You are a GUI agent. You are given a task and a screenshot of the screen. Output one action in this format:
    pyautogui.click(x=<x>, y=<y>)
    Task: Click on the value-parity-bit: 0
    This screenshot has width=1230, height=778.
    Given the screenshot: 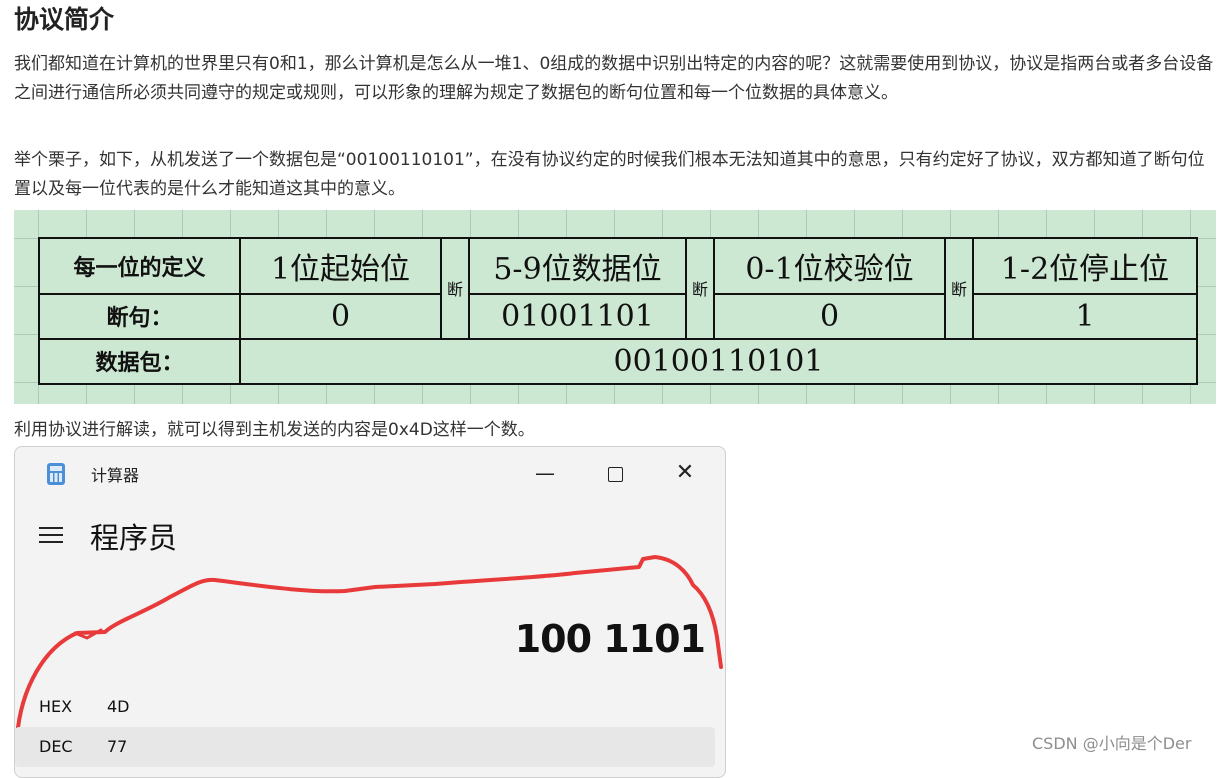 What is the action you would take?
    pyautogui.click(x=829, y=316)
    